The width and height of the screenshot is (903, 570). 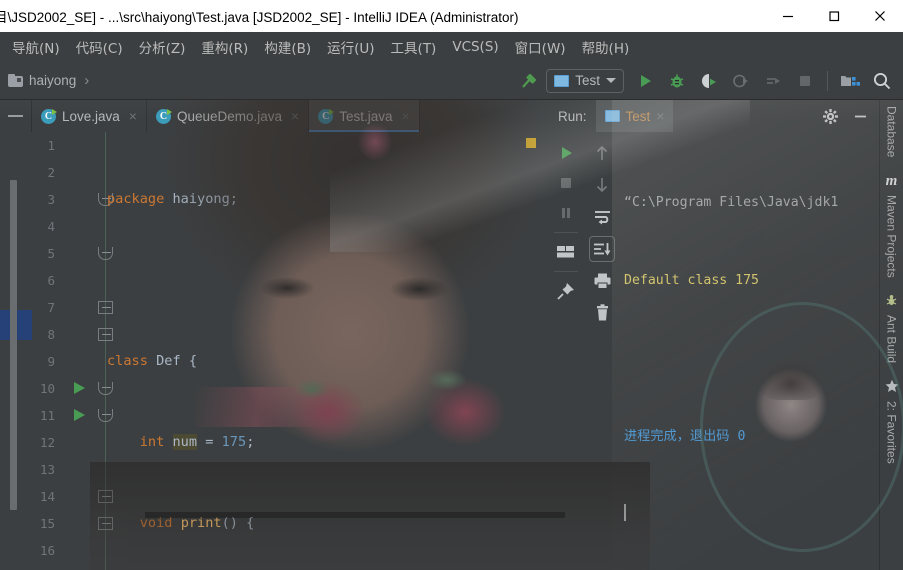 What do you see at coordinates (67, 351) in the screenshot?
I see `editor-gutter: 1 2 3 4 5 6 7 8 9 10 11 12 13 14 15 16` at bounding box center [67, 351].